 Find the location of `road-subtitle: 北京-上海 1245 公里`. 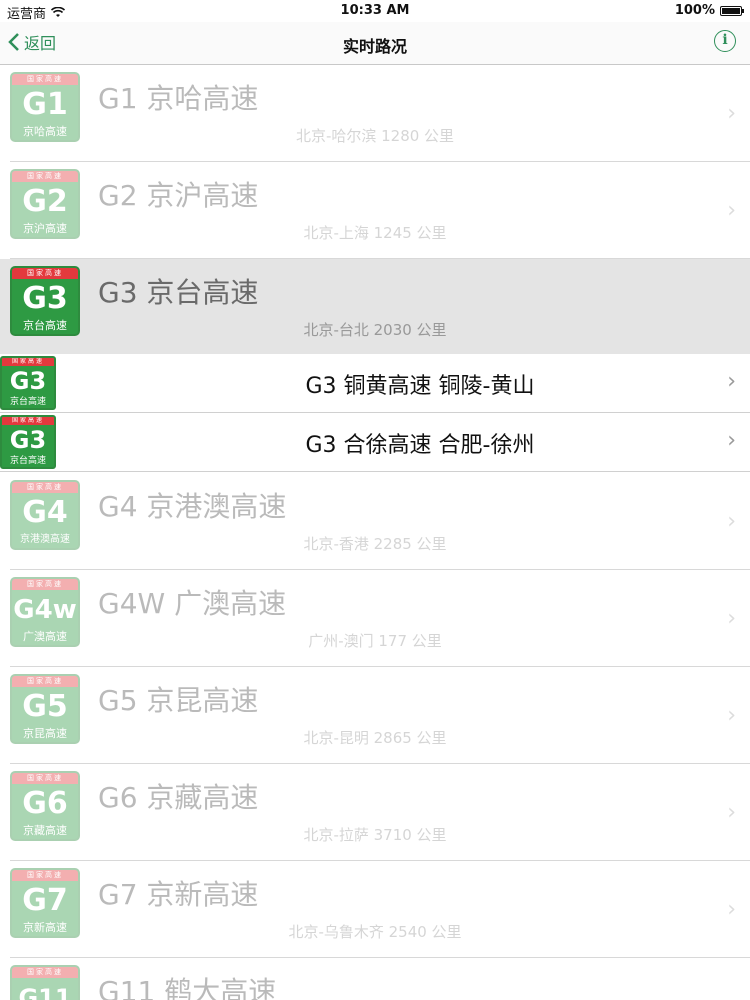

road-subtitle: 北京-上海 1245 公里 is located at coordinates (375, 233).